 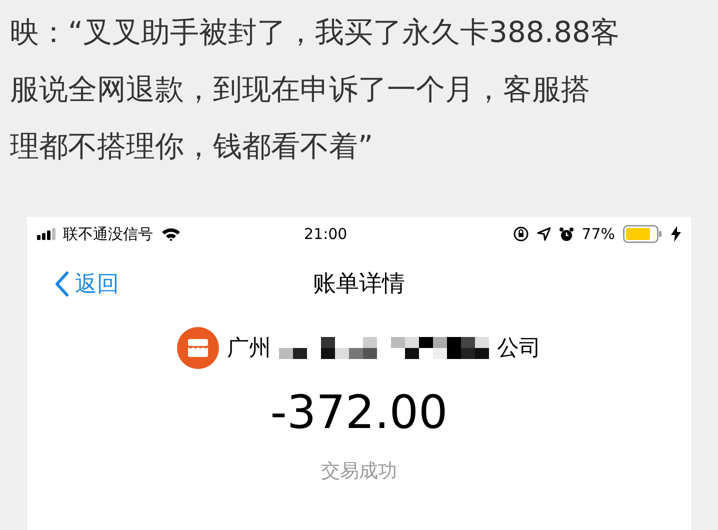 I want to click on wifi-icon, so click(x=171, y=234).